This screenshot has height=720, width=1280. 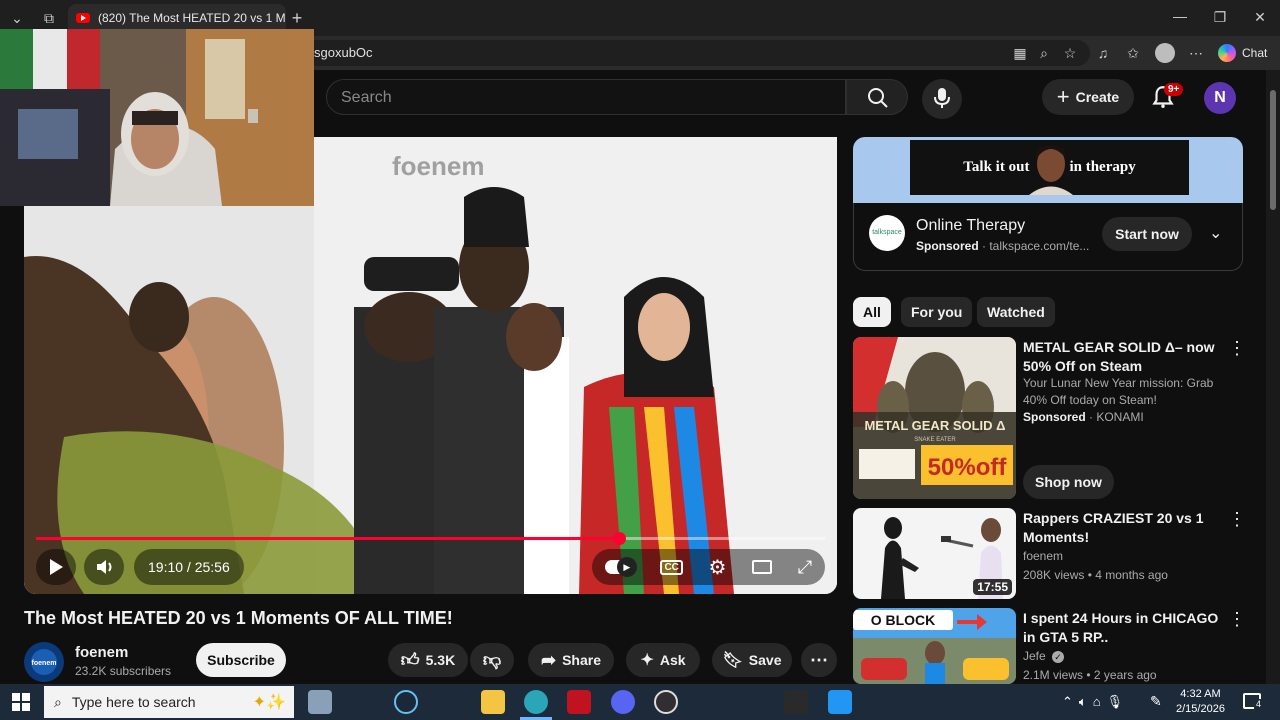 What do you see at coordinates (1090, 675) in the screenshot?
I see `rec-stats: 2.1M views • 2 years ago` at bounding box center [1090, 675].